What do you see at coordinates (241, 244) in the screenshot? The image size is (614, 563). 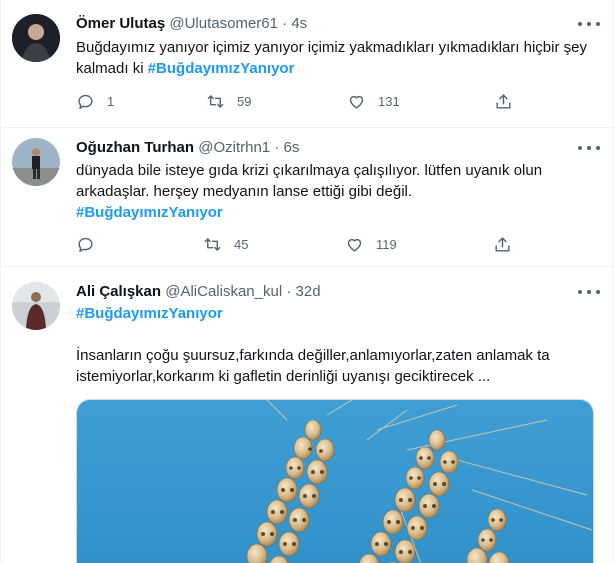 I see `retweet-count: 45` at bounding box center [241, 244].